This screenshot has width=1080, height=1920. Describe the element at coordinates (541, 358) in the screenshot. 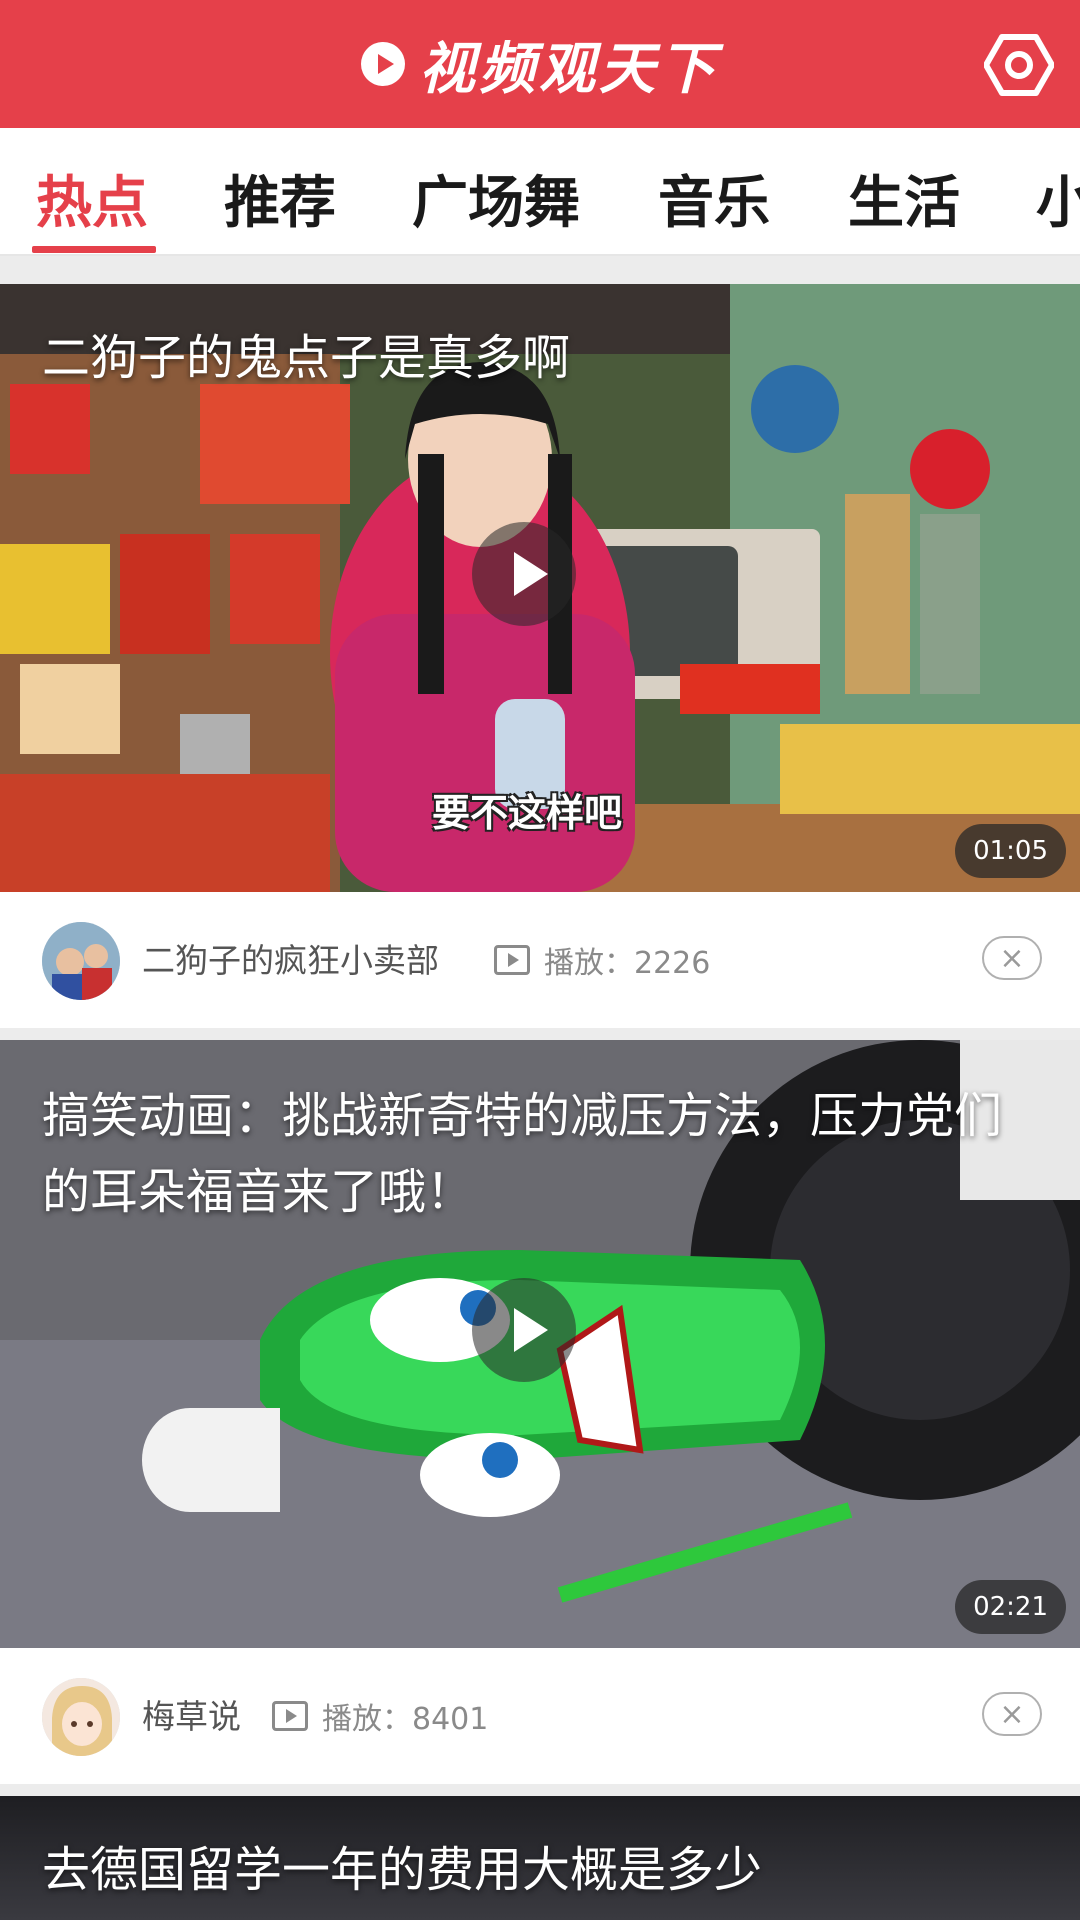

I see `video-title: 二狗子的鬼点子是真多啊` at that location.